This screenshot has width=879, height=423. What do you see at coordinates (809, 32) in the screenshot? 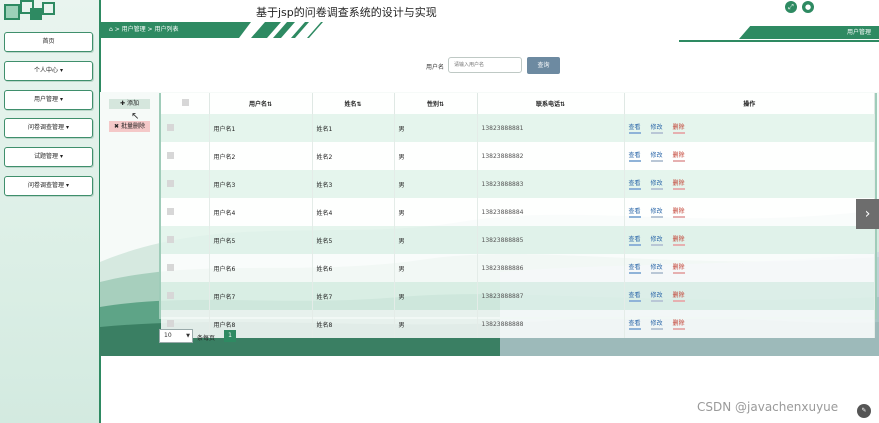
I see `section-label: 用户管理` at bounding box center [809, 32].